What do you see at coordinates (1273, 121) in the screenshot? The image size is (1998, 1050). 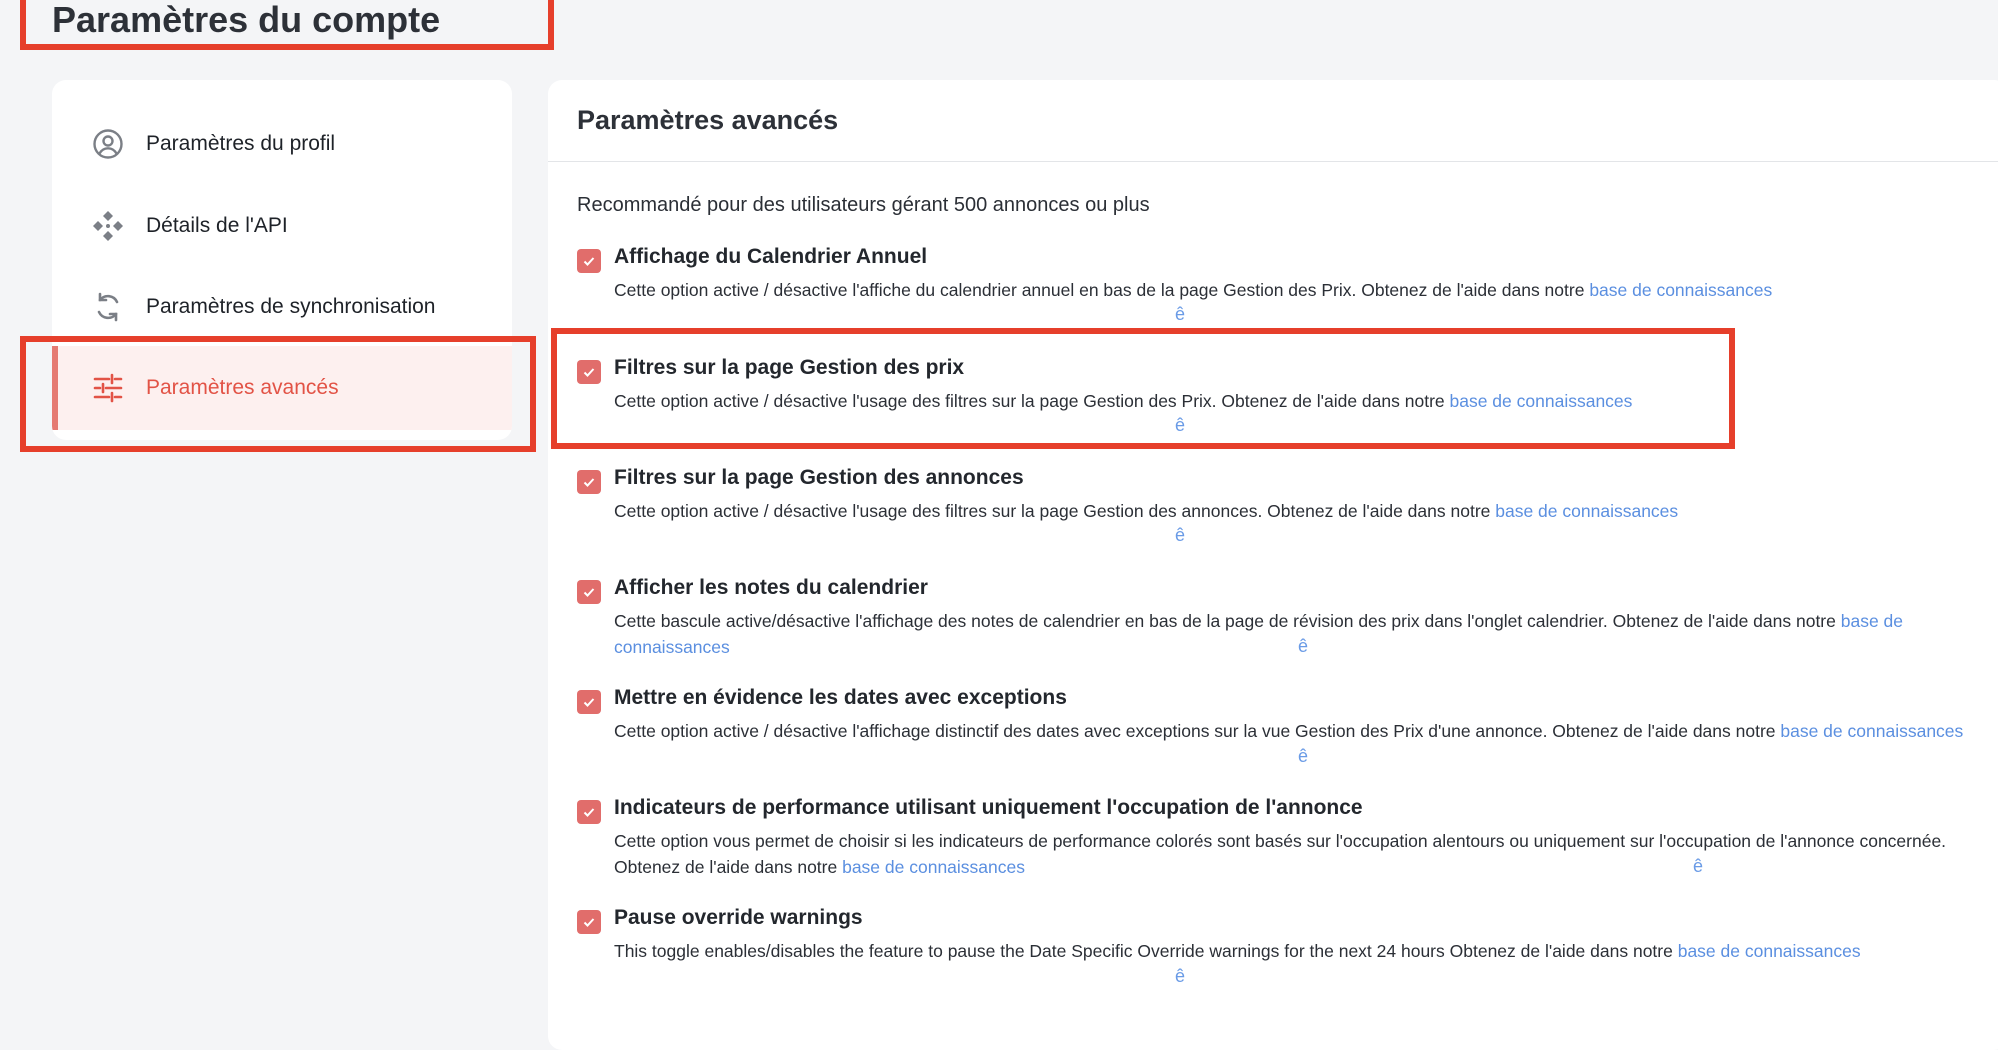 I see `panel-title: Paramètres avancés` at bounding box center [1273, 121].